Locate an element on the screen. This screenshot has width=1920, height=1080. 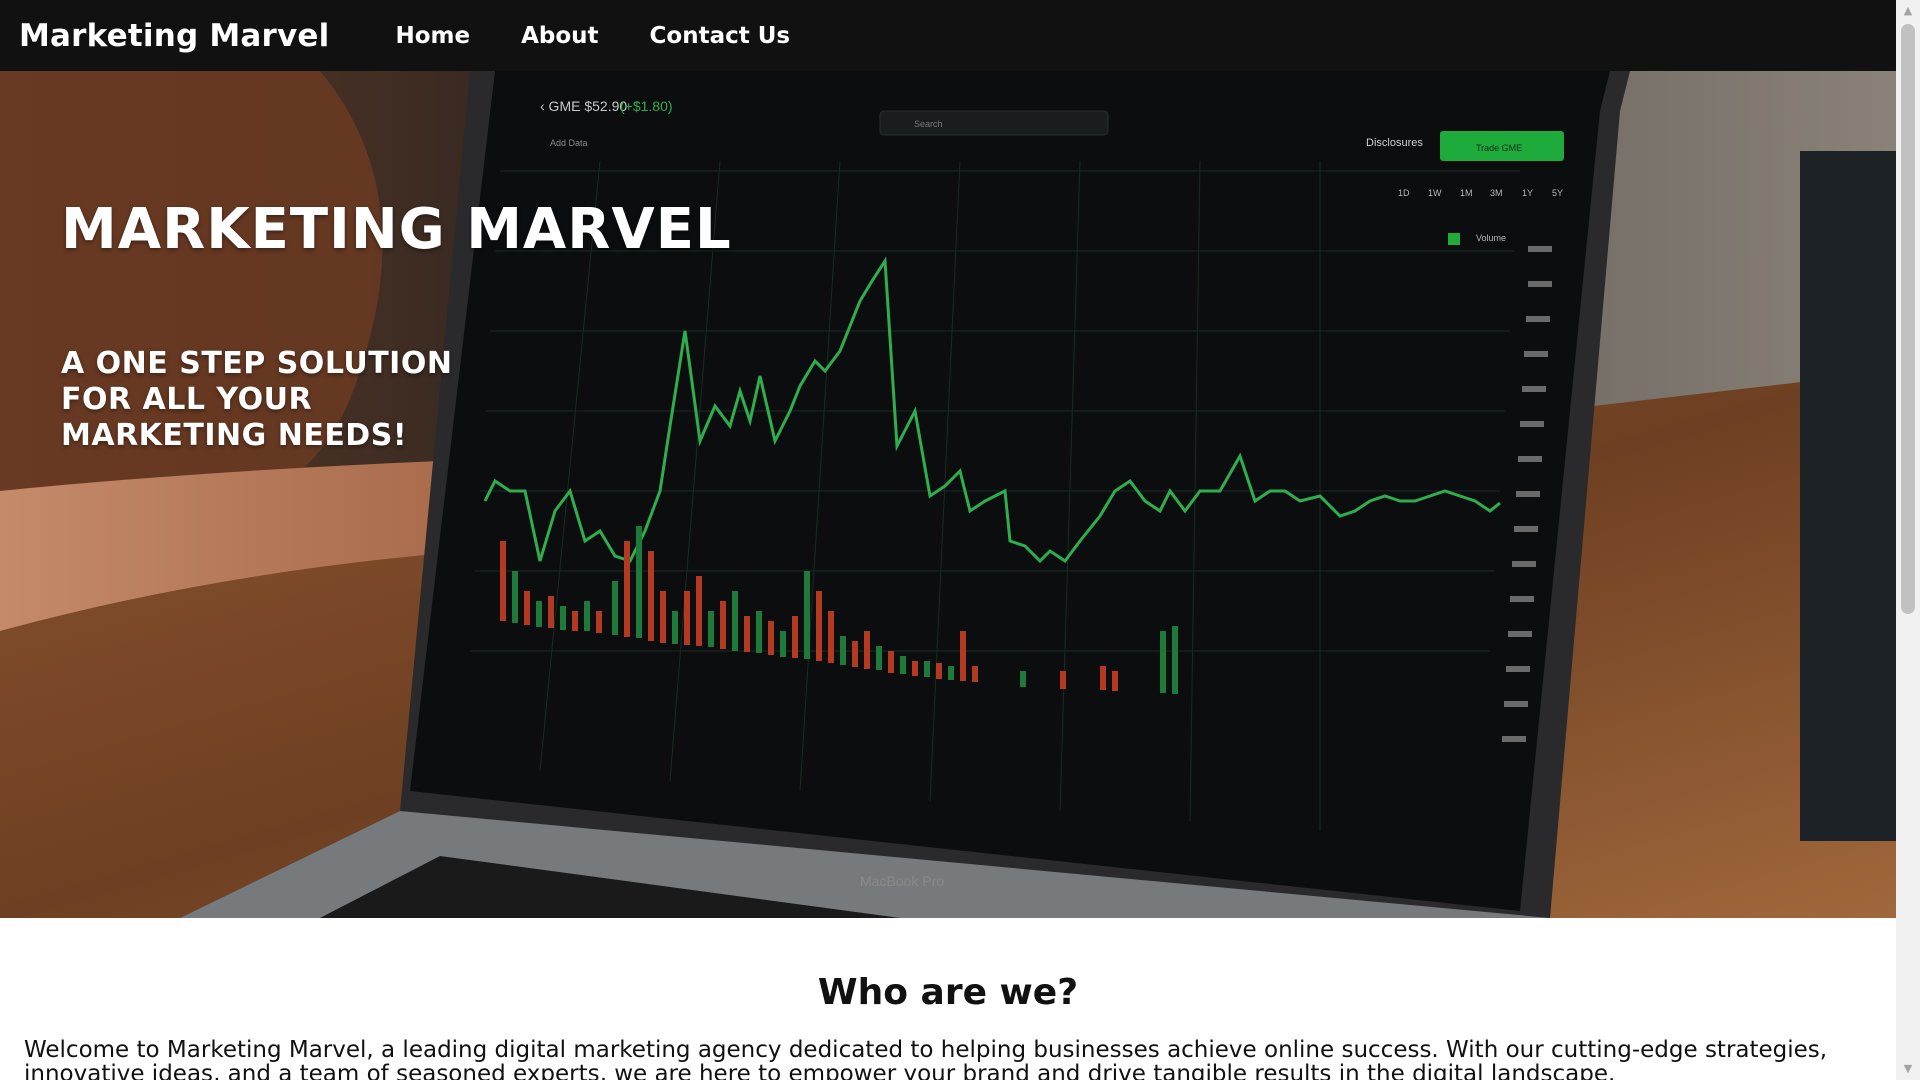
screen-add-data: Add Data is located at coordinates (569, 143).